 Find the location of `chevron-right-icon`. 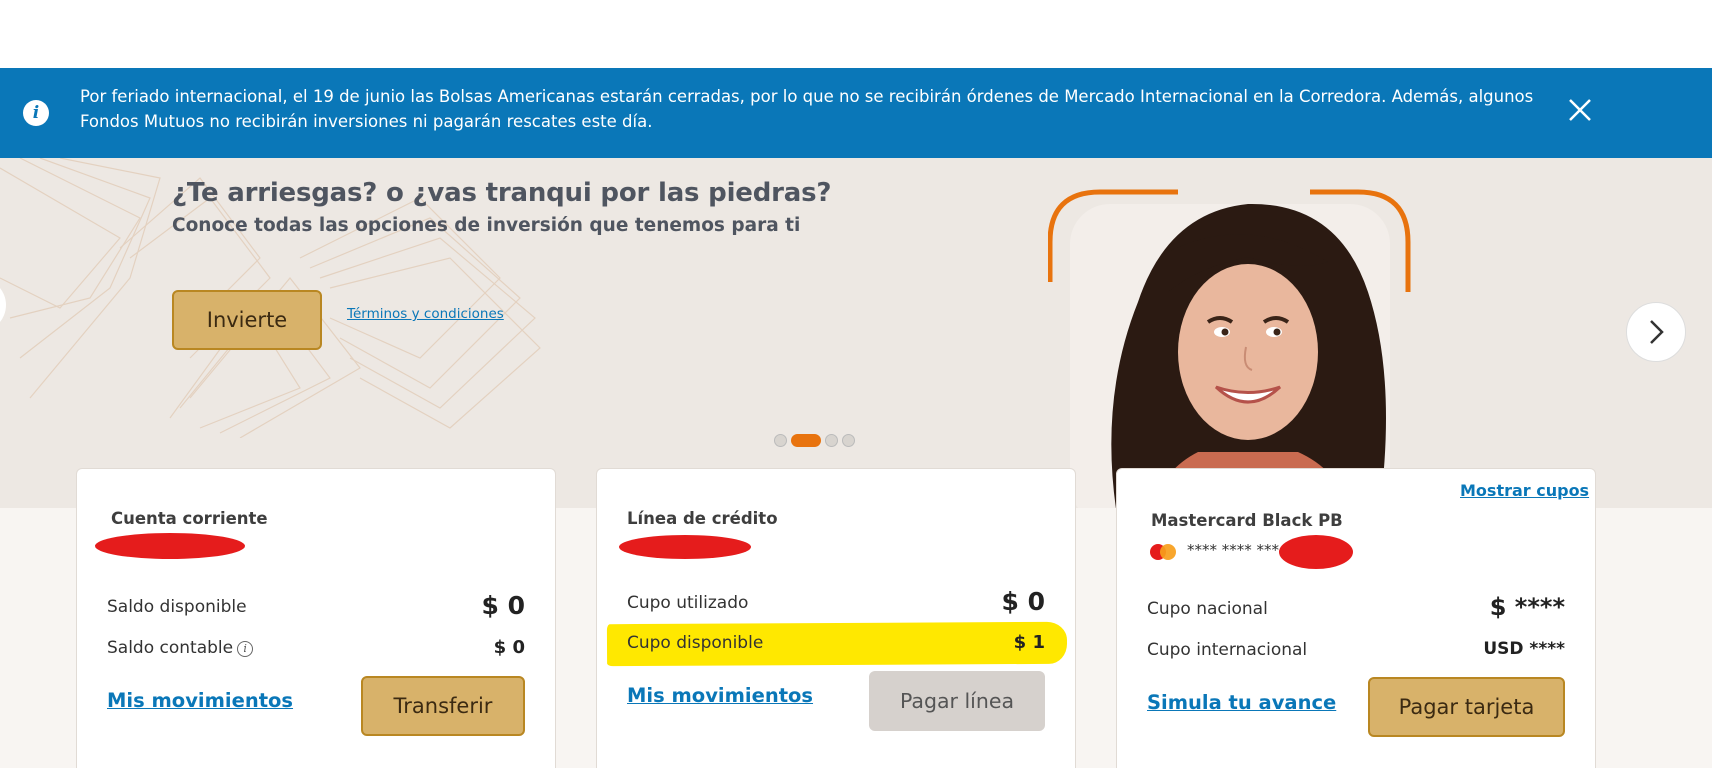

chevron-right-icon is located at coordinates (1657, 332).